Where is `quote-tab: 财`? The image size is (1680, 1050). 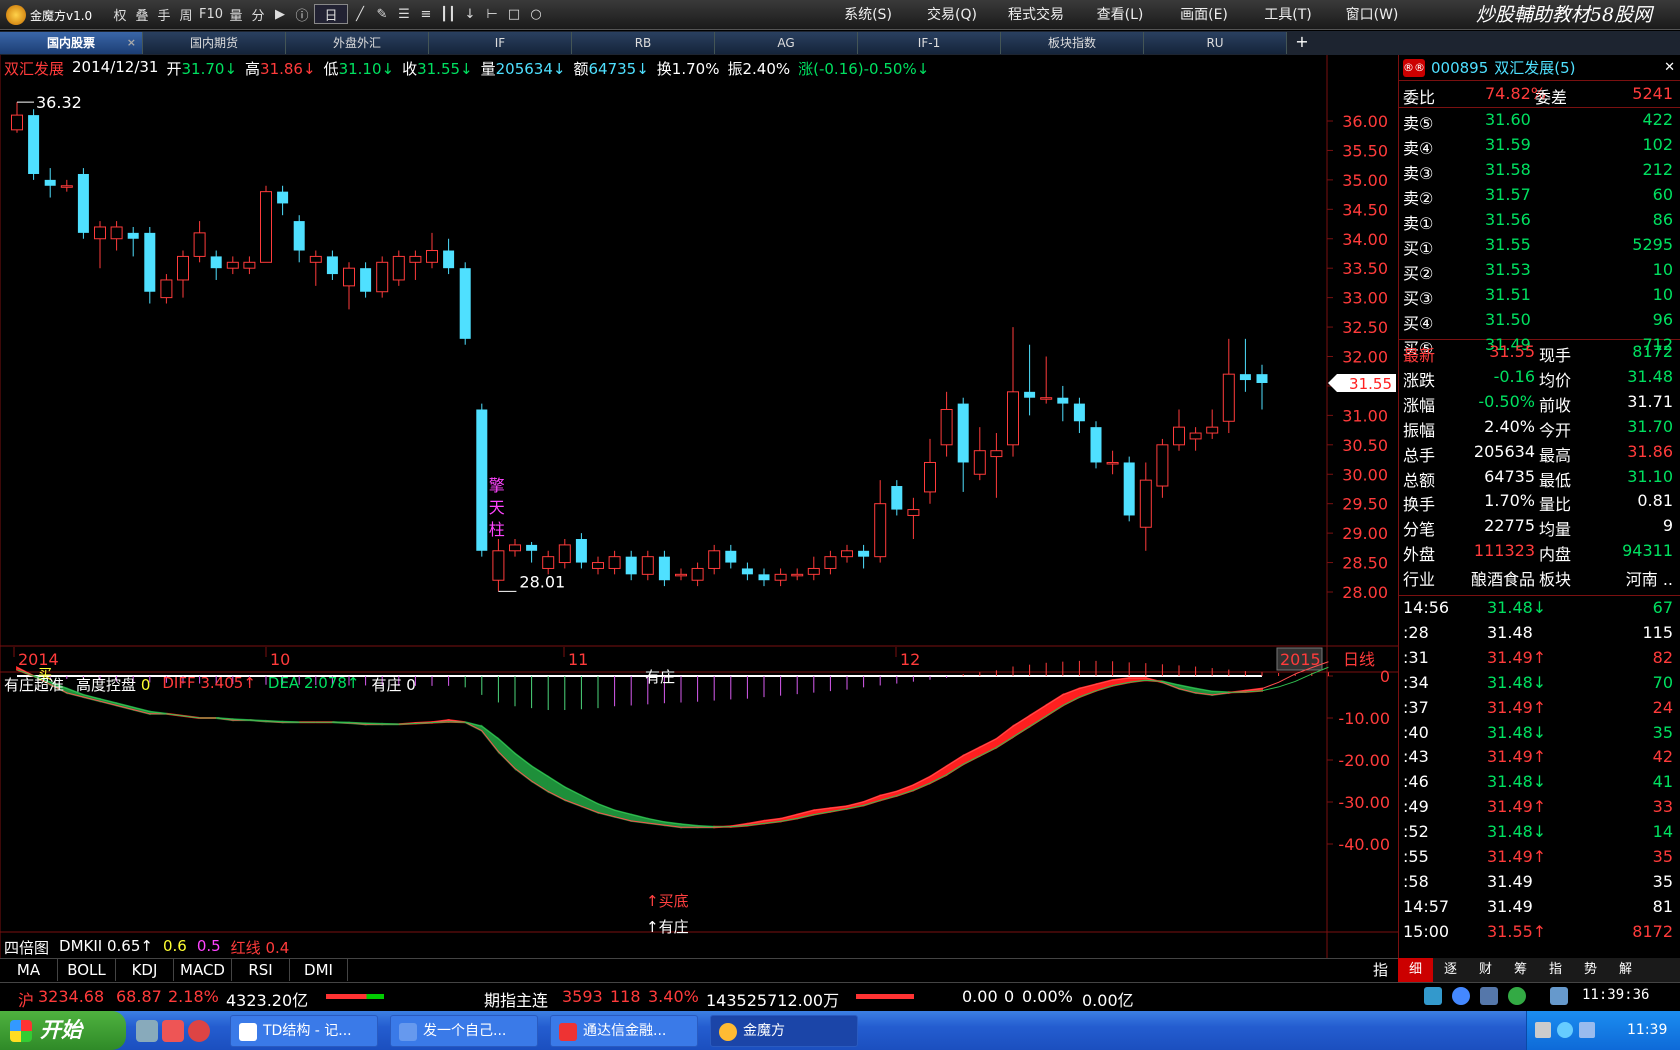
quote-tab: 财 is located at coordinates (1485, 970).